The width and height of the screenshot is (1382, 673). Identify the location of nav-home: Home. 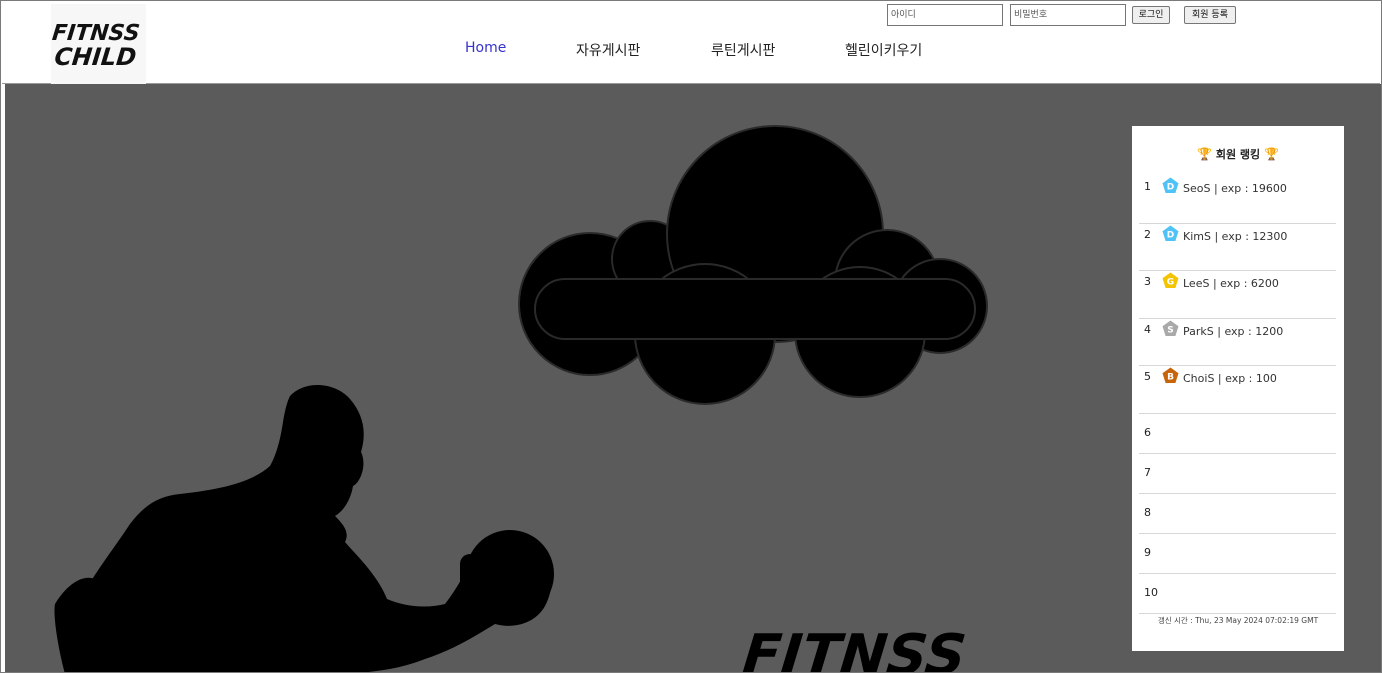
(485, 48).